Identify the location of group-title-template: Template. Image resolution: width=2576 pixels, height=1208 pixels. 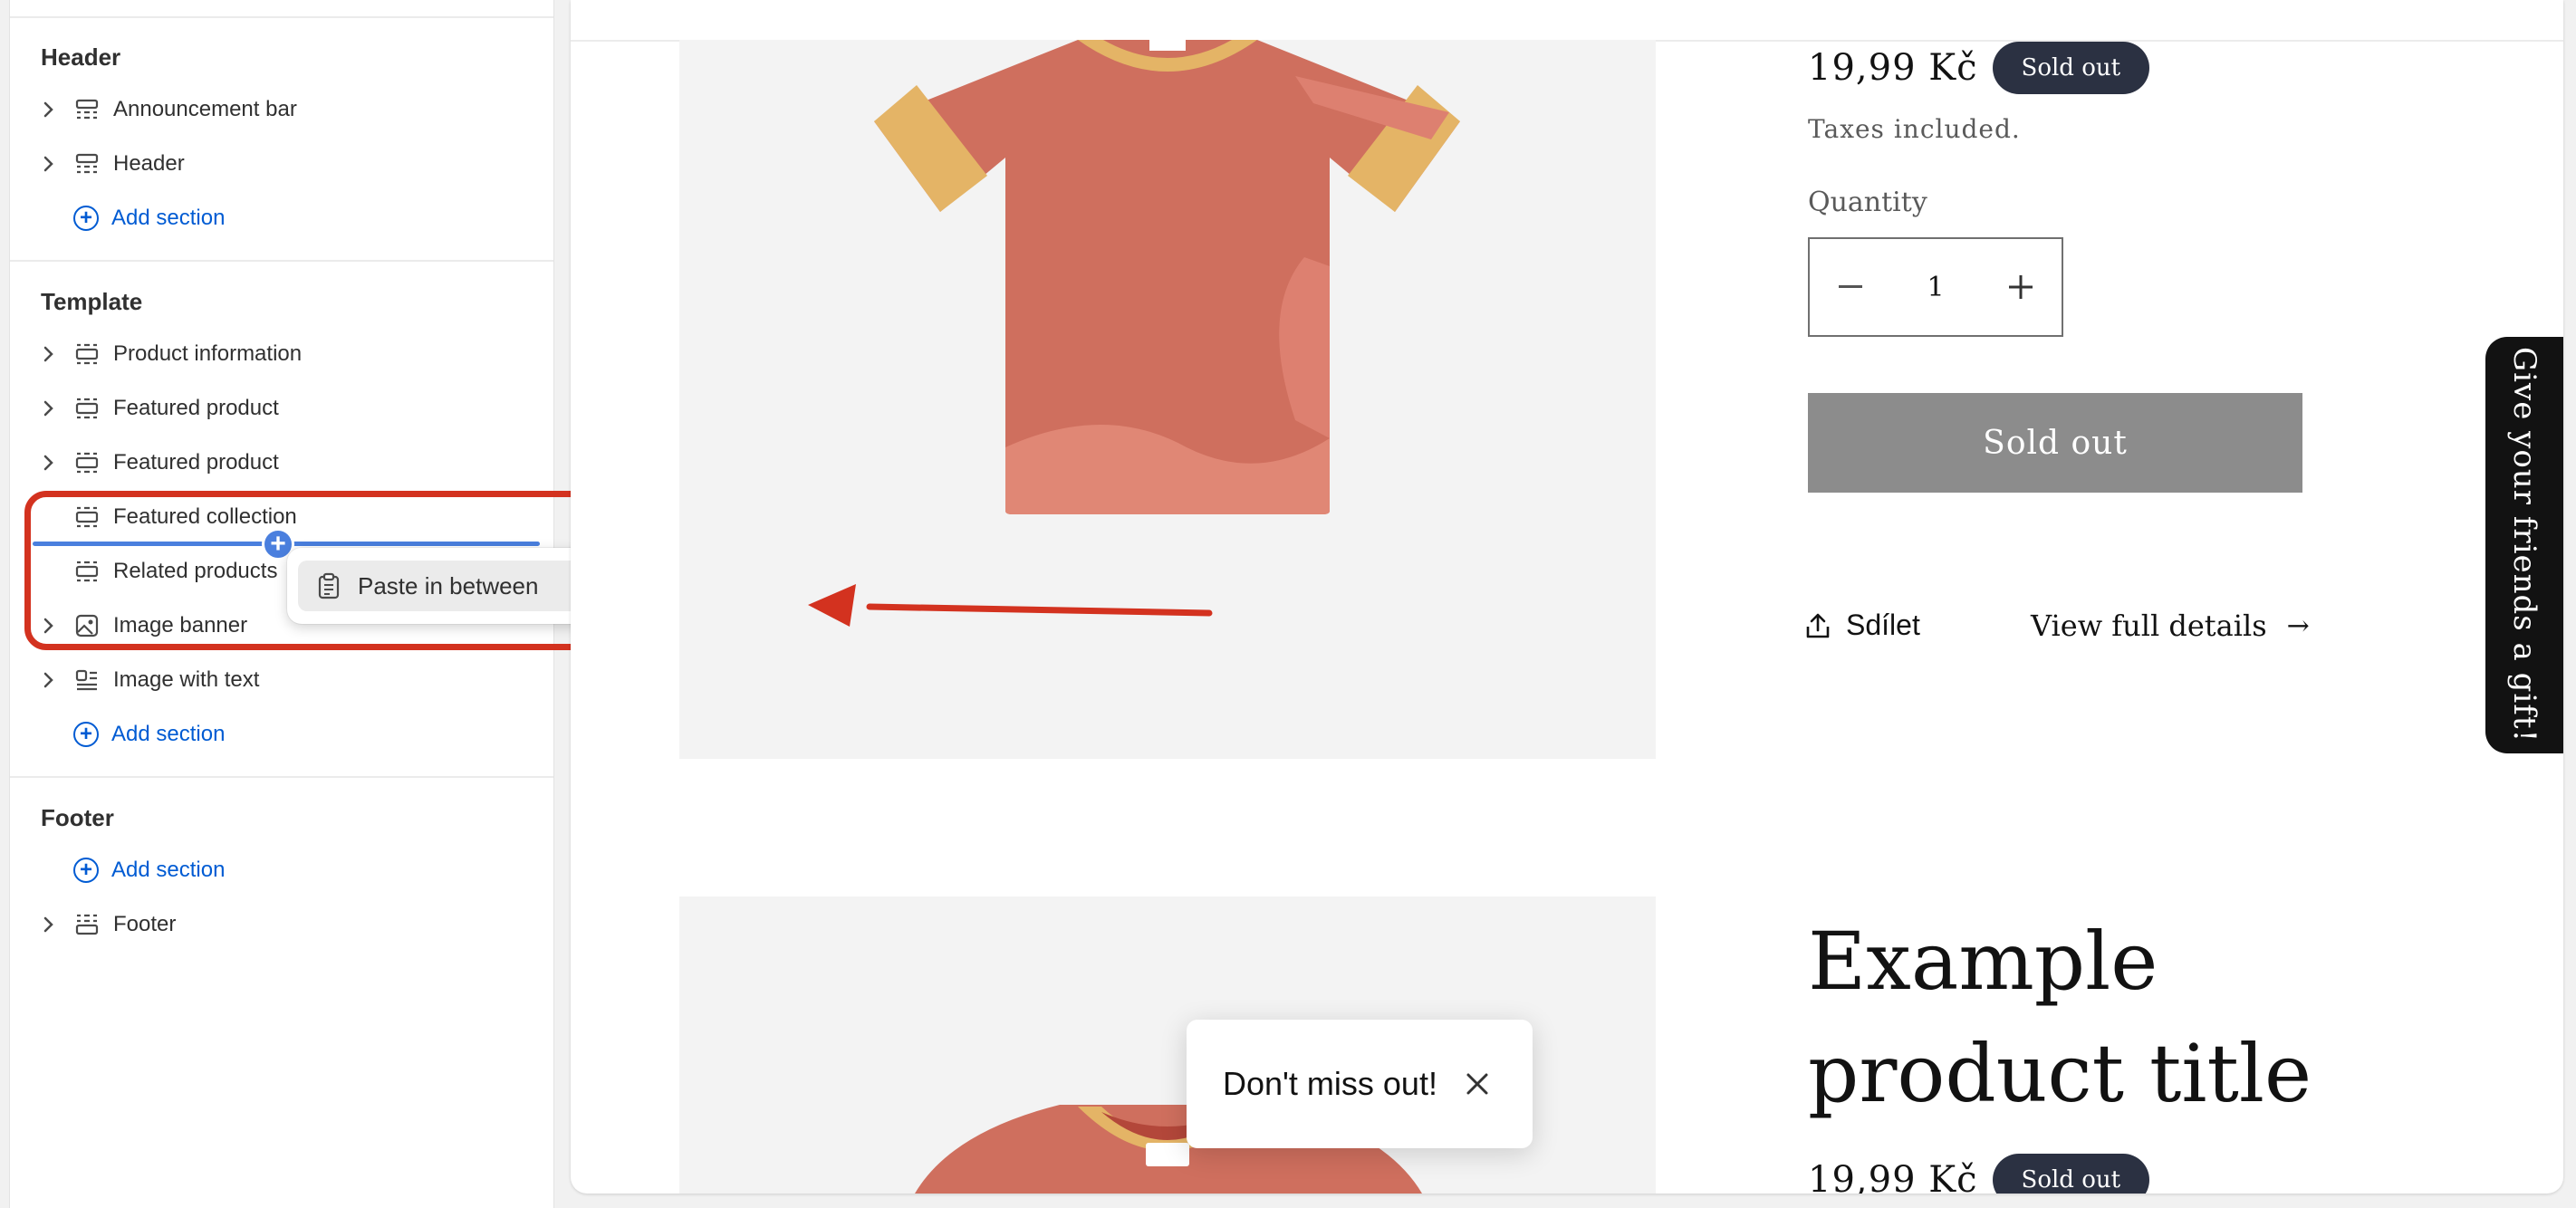
(92, 301).